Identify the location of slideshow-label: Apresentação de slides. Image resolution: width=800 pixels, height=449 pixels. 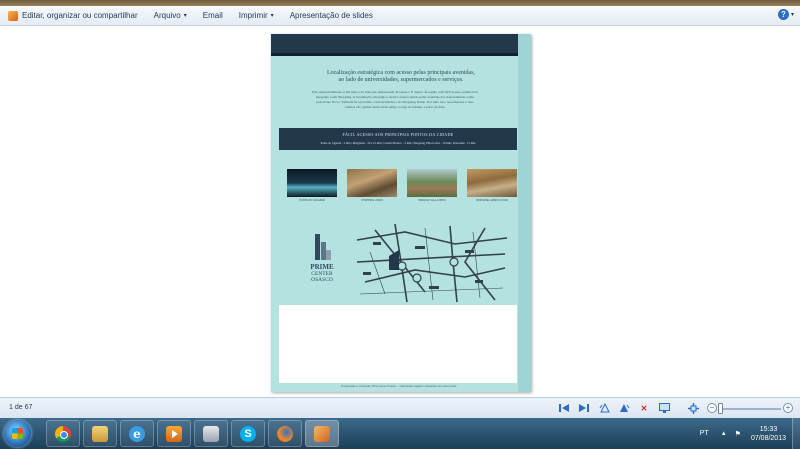
(331, 15).